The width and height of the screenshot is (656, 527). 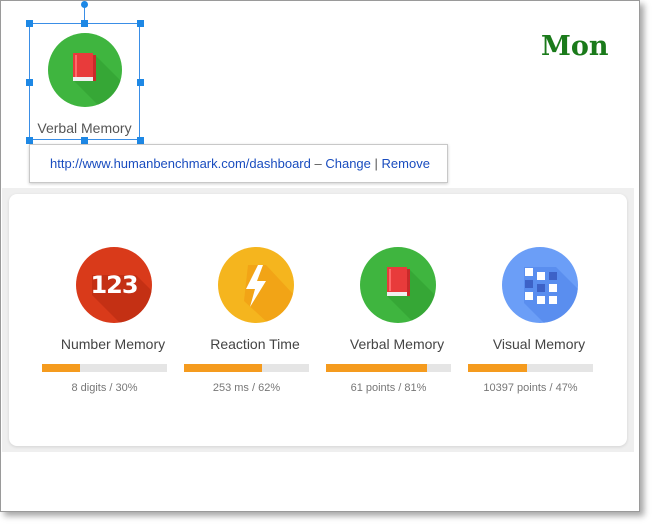 What do you see at coordinates (84, 4) in the screenshot?
I see `rotate-handle` at bounding box center [84, 4].